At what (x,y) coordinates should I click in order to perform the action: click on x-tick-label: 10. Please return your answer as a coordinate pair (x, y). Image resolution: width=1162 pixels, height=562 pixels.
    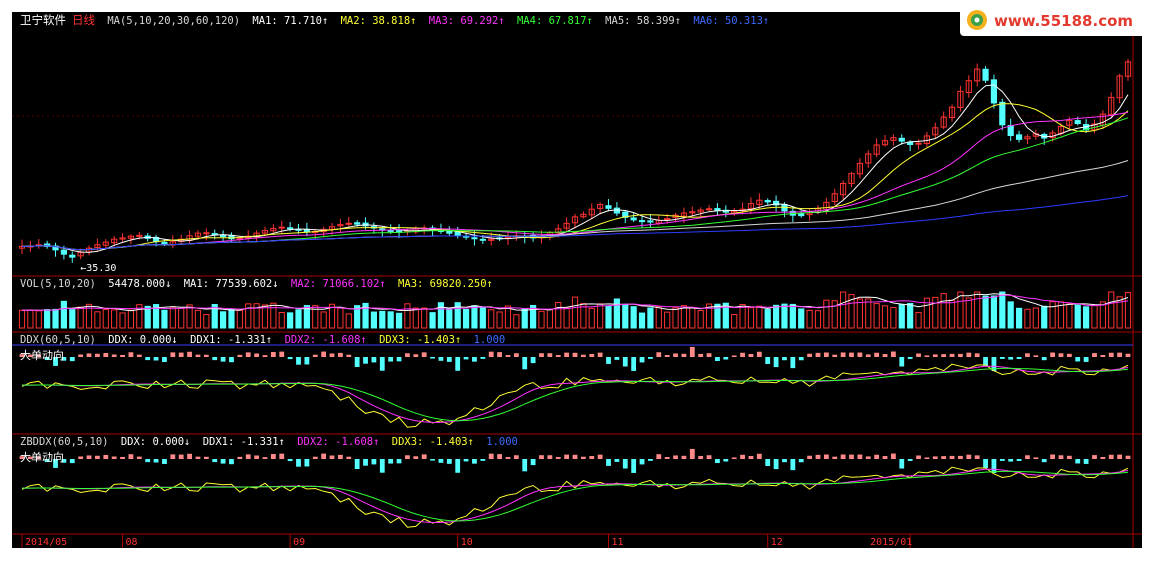
    Looking at the image, I should click on (467, 542).